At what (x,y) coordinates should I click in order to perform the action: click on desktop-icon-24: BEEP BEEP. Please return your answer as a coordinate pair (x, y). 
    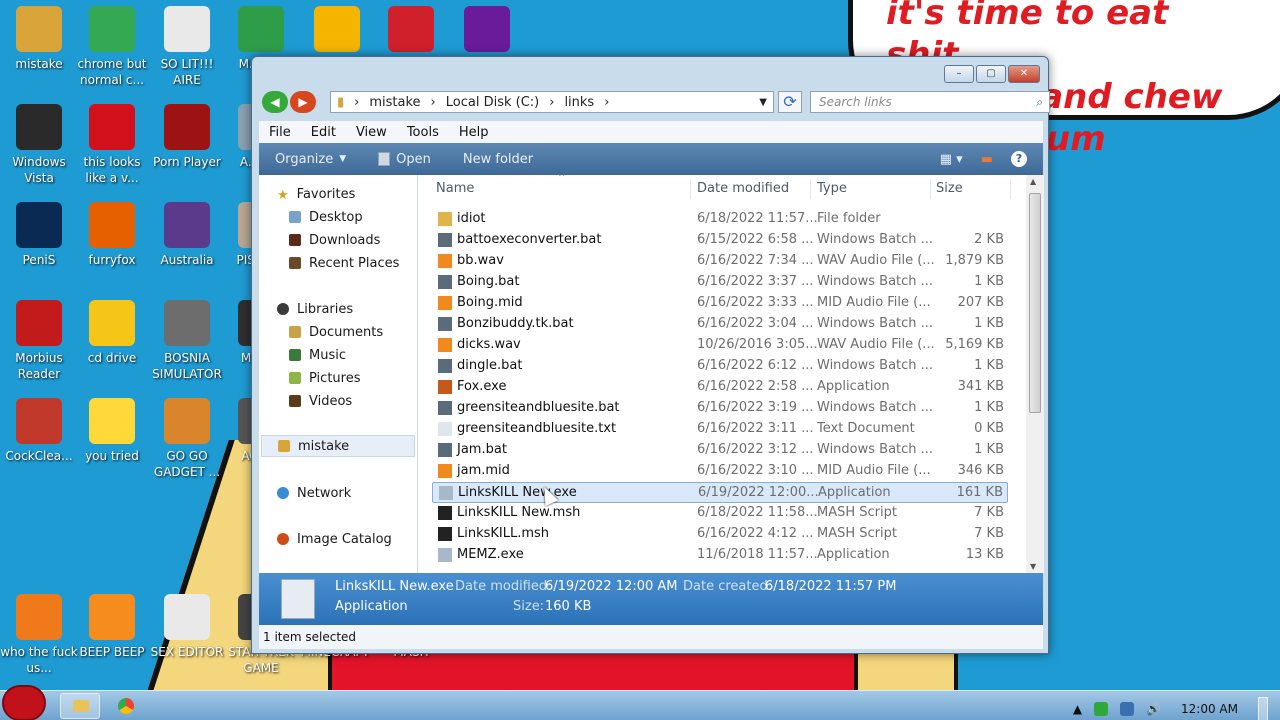
    Looking at the image, I should click on (112, 627).